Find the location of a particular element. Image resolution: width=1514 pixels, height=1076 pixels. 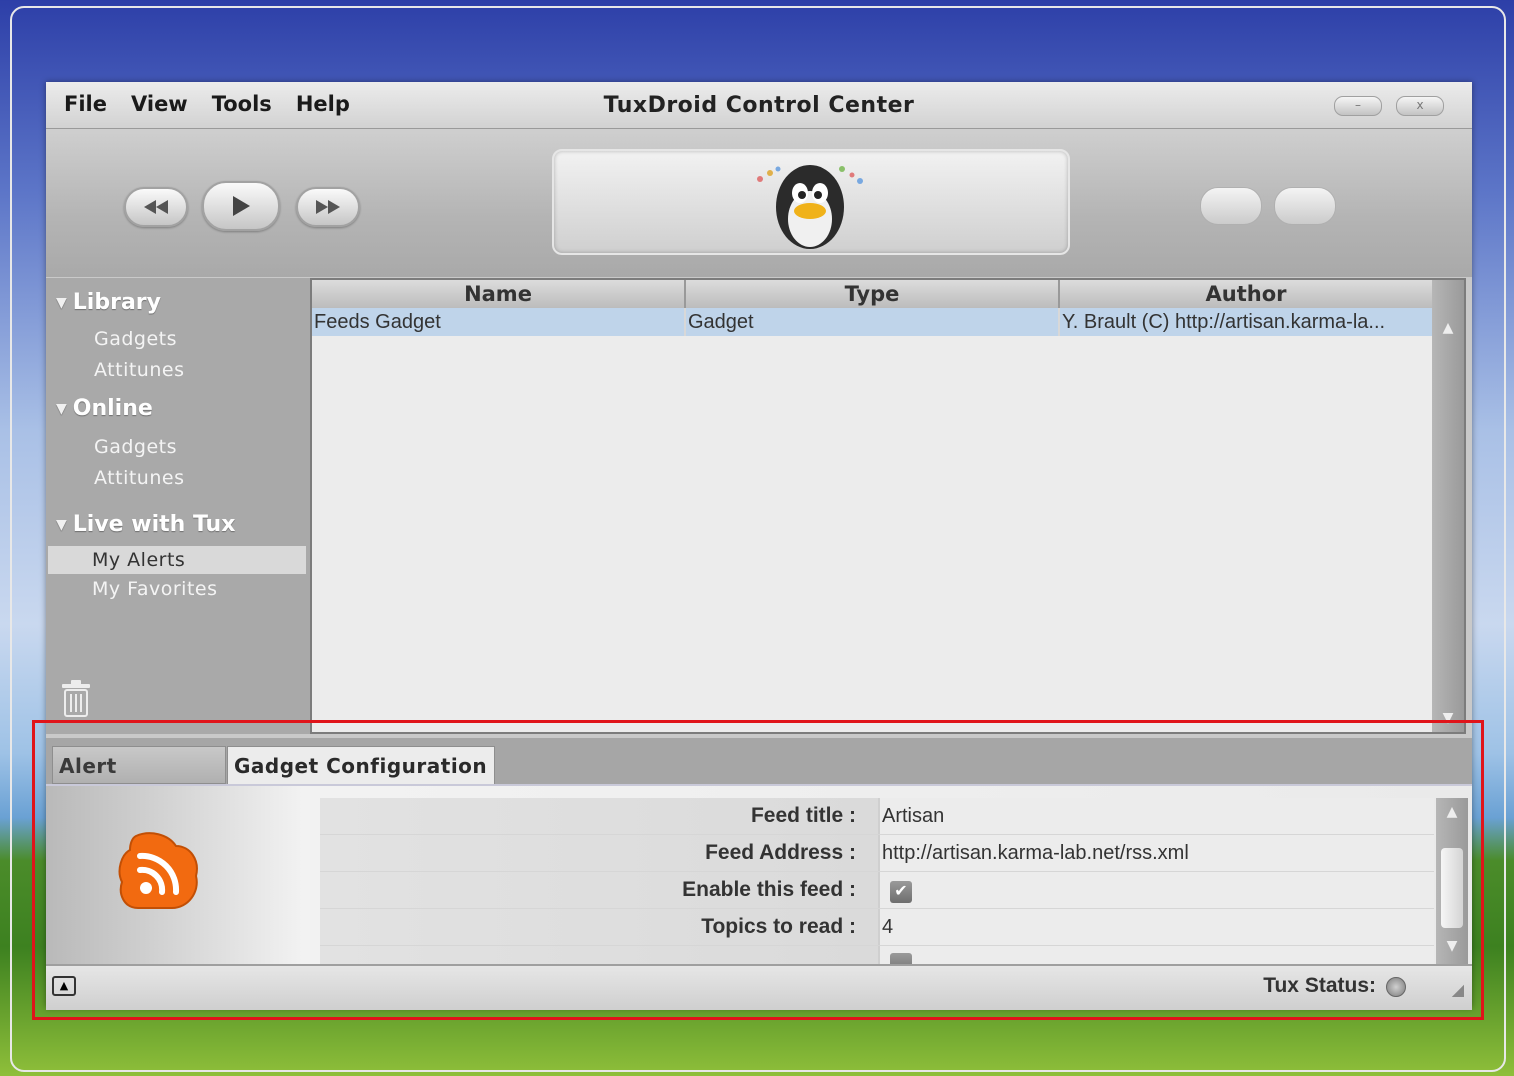

feed-address-field: http://artisan.karma-lab.net/rss.xml is located at coordinates (1034, 853).